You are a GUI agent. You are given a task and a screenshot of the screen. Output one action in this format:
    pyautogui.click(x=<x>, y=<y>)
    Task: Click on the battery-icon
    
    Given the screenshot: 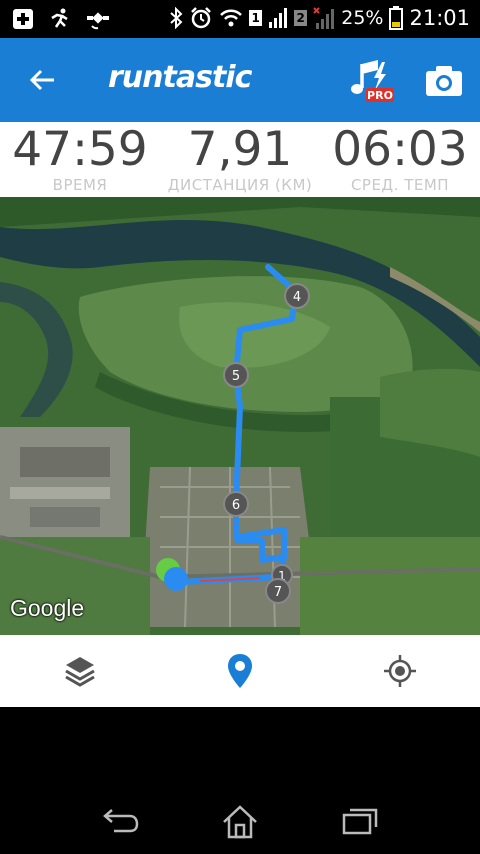 What is the action you would take?
    pyautogui.click(x=396, y=18)
    